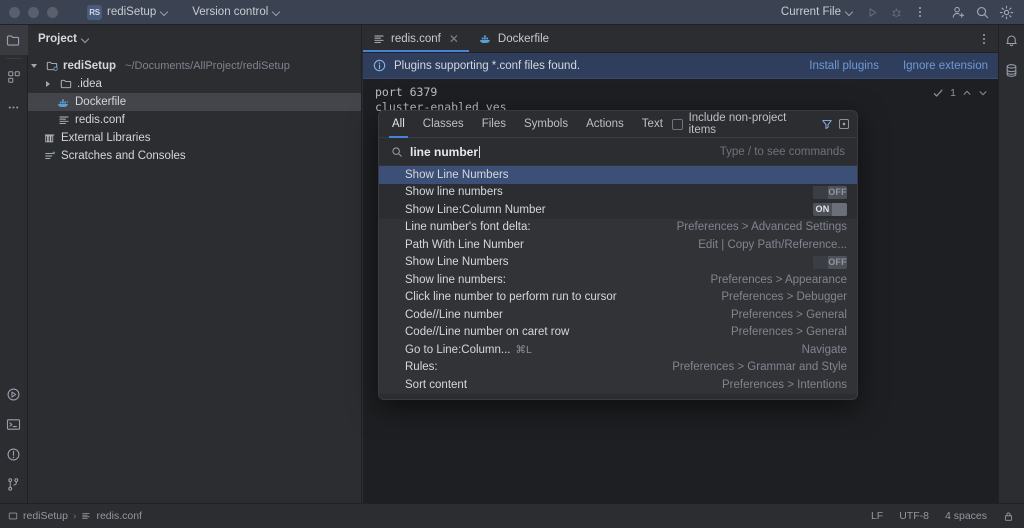  Describe the element at coordinates (652, 124) in the screenshot. I see `tab-text: Text` at that location.